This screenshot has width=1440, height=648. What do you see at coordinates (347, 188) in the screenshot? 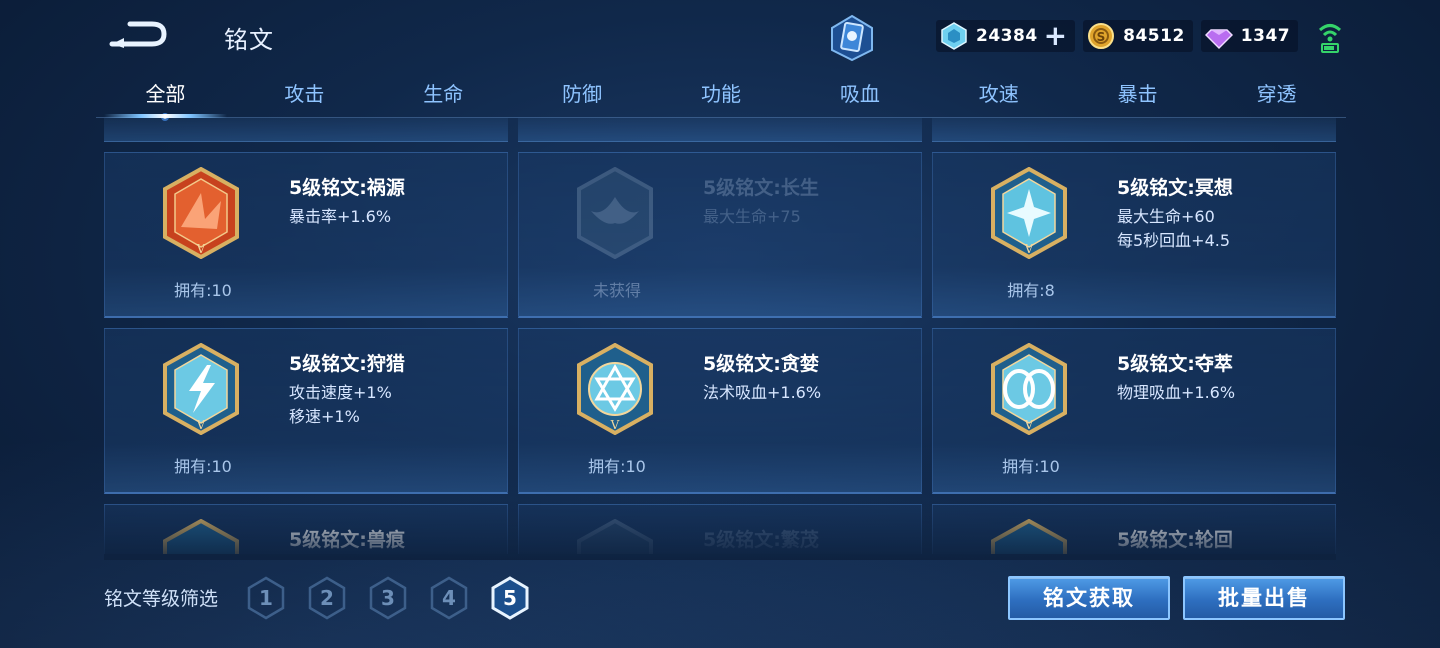
I see `inscription-name: 5级铭文:祸源` at bounding box center [347, 188].